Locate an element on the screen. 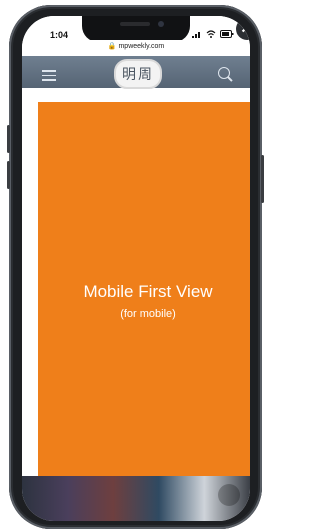  url-text-container: 🔒 mpweekly.com is located at coordinates (136, 46).